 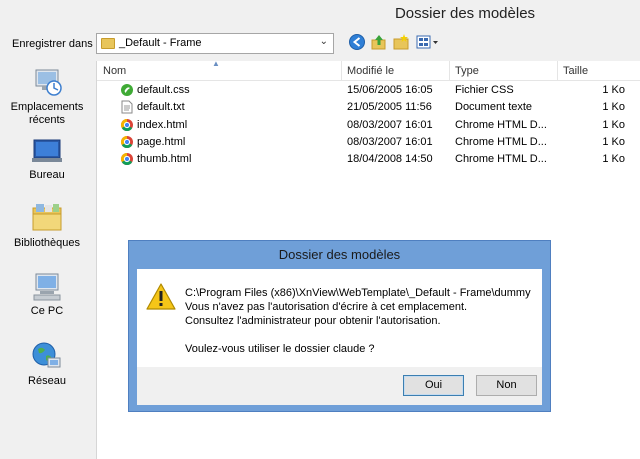 What do you see at coordinates (357, 42) in the screenshot?
I see `back-arrow-icon` at bounding box center [357, 42].